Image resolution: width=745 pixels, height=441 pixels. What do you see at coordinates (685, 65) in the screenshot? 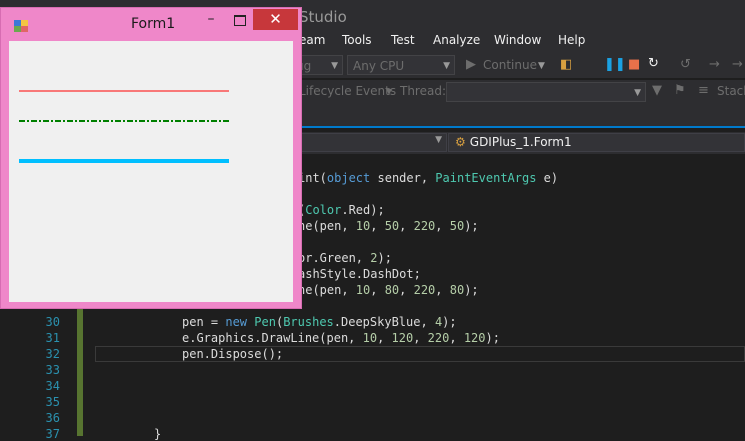
I see `show-next-statement-icon: ↺` at bounding box center [685, 65].